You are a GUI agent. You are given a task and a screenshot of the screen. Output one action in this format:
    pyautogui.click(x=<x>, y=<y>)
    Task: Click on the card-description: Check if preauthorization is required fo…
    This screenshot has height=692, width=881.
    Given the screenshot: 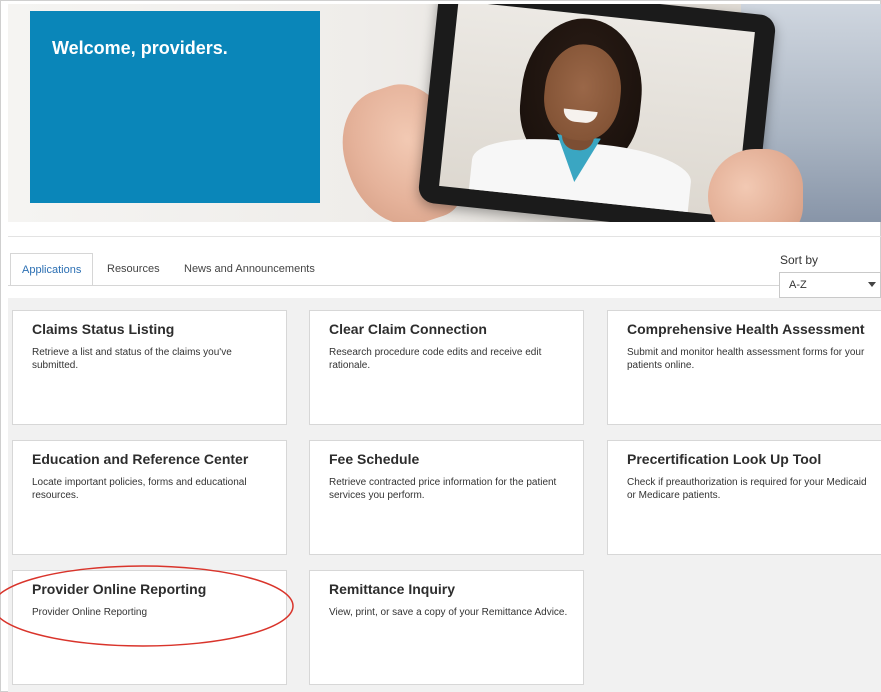 What is the action you would take?
    pyautogui.click(x=747, y=489)
    